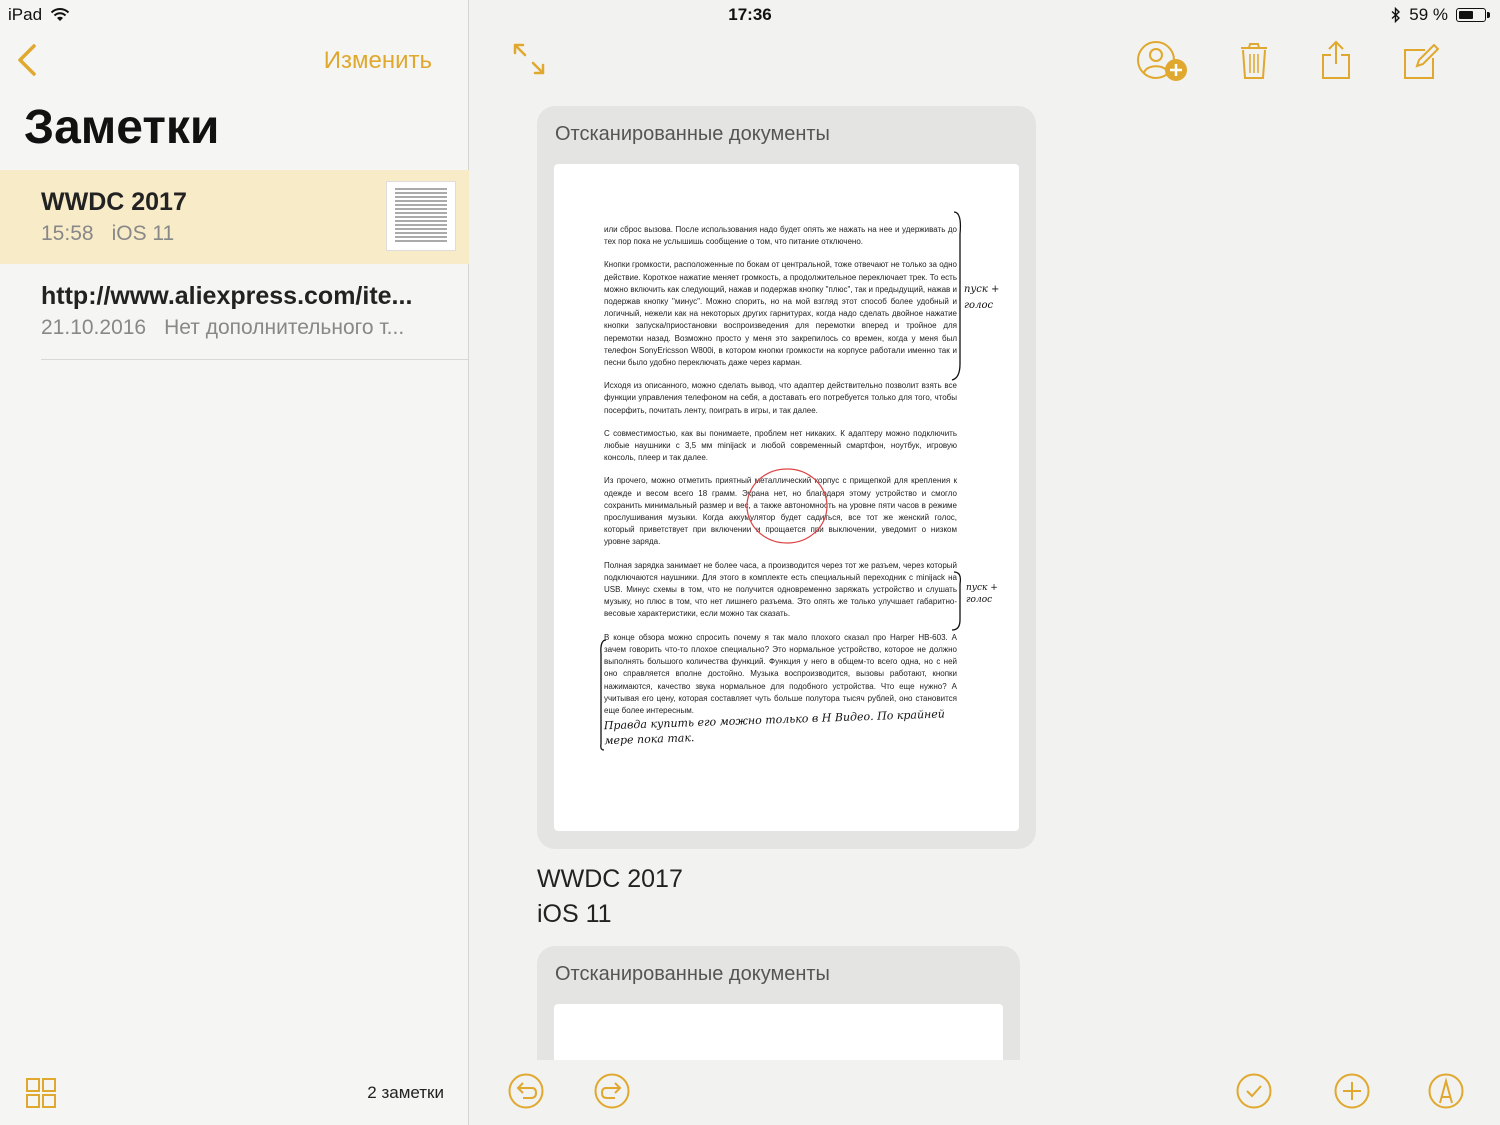 This screenshot has height=1125, width=1500. What do you see at coordinates (778, 1032) in the screenshot?
I see `scanned-page` at bounding box center [778, 1032].